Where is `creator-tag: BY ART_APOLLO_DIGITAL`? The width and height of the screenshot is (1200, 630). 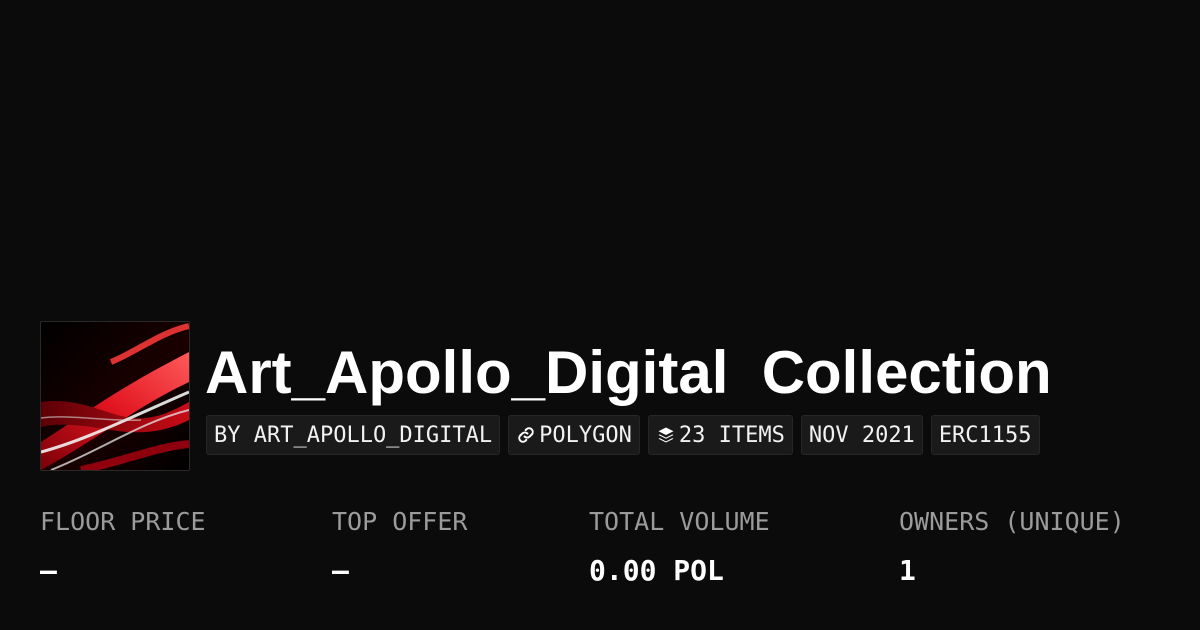 creator-tag: BY ART_APOLLO_DIGITAL is located at coordinates (353, 435).